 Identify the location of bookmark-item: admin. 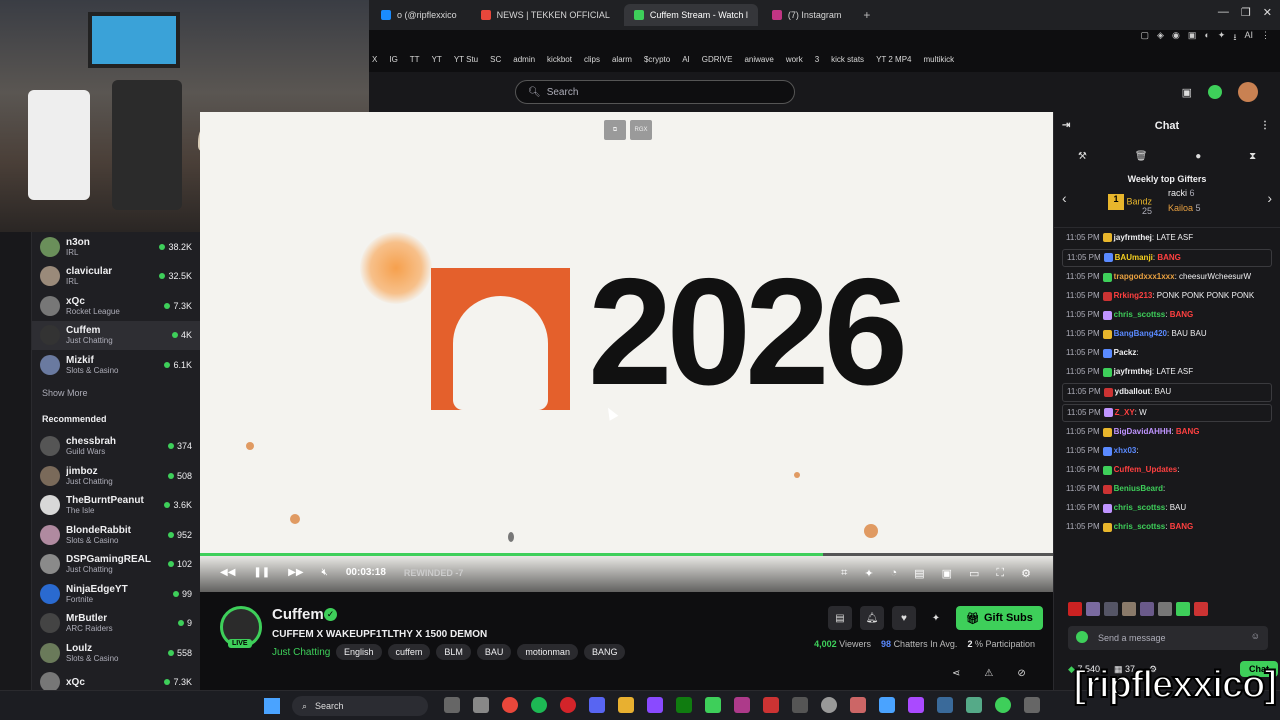
(524, 59).